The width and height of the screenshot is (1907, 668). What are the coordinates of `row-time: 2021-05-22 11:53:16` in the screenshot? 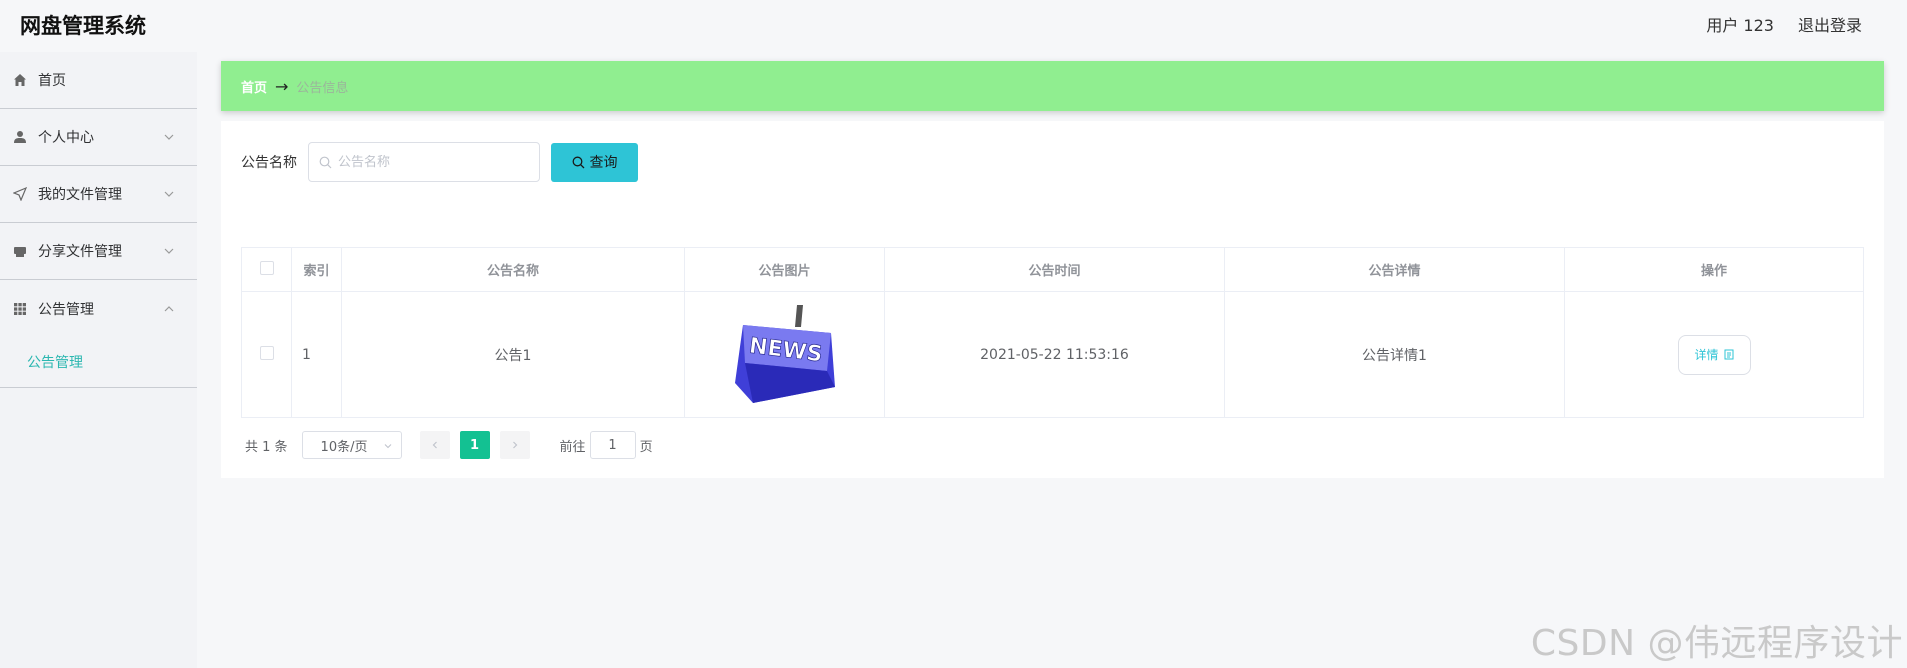 It's located at (1054, 354).